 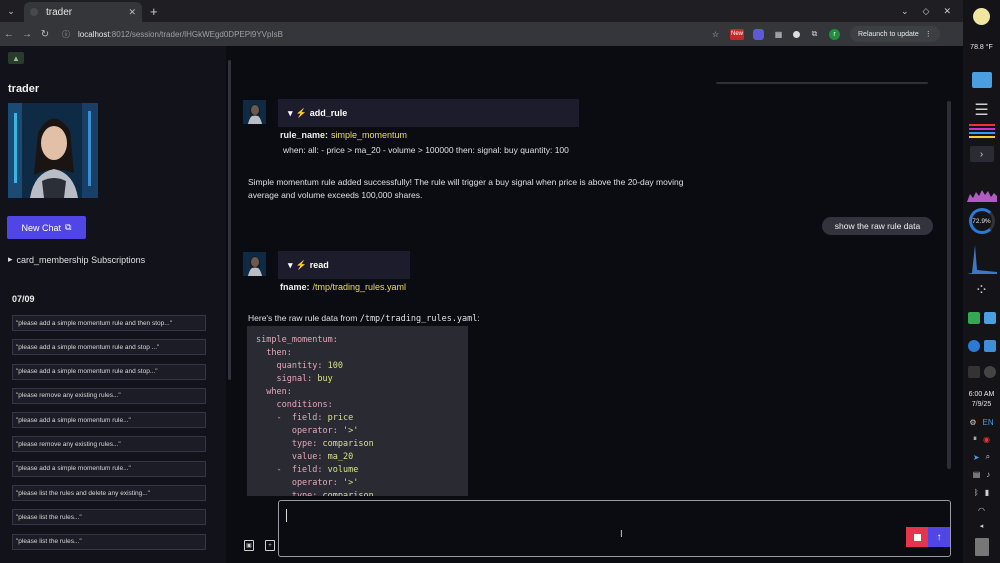 I want to click on sidebar-scrollbar, so click(x=229, y=220).